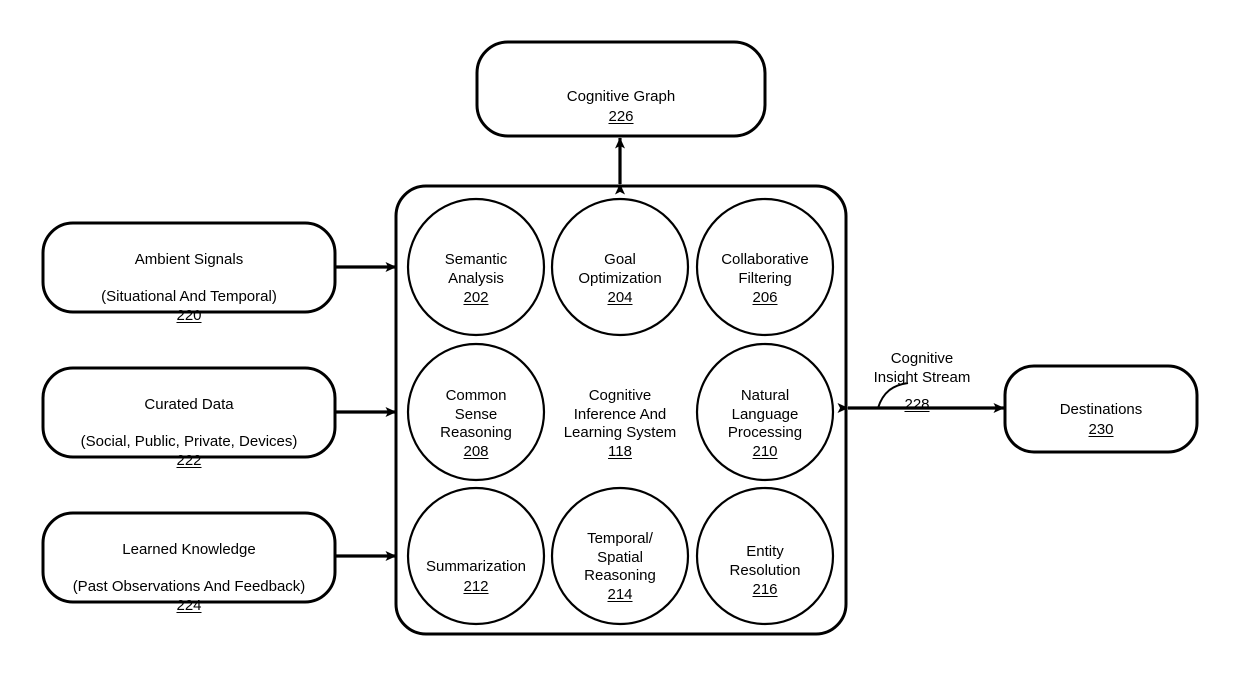 The width and height of the screenshot is (1240, 684). Describe the element at coordinates (189, 412) in the screenshot. I see `input-box-curated-data` at that location.